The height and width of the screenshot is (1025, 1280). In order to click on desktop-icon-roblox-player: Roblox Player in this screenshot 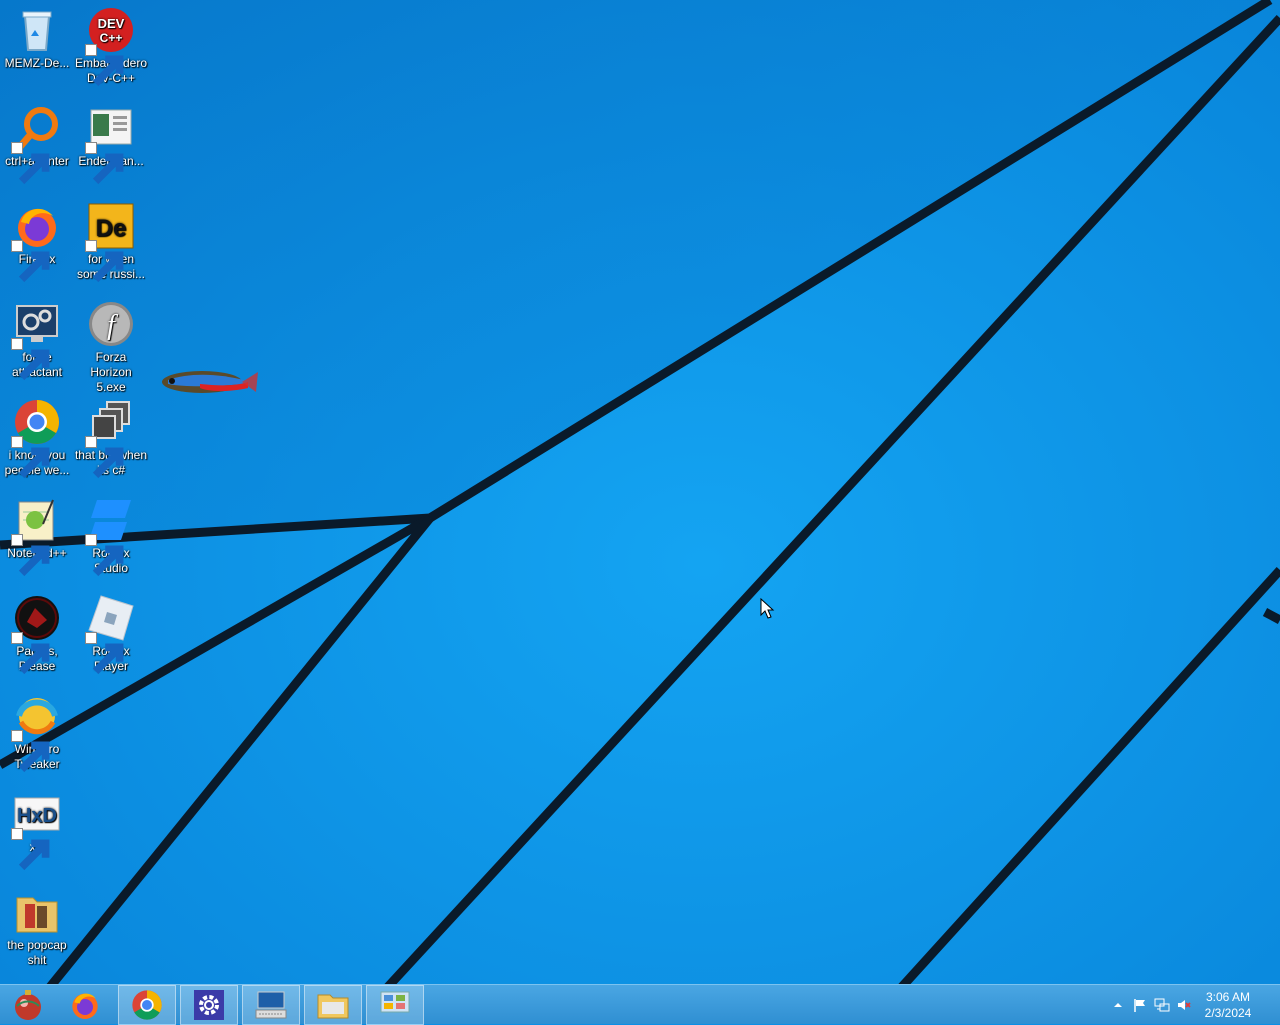, I will do `click(111, 636)`.